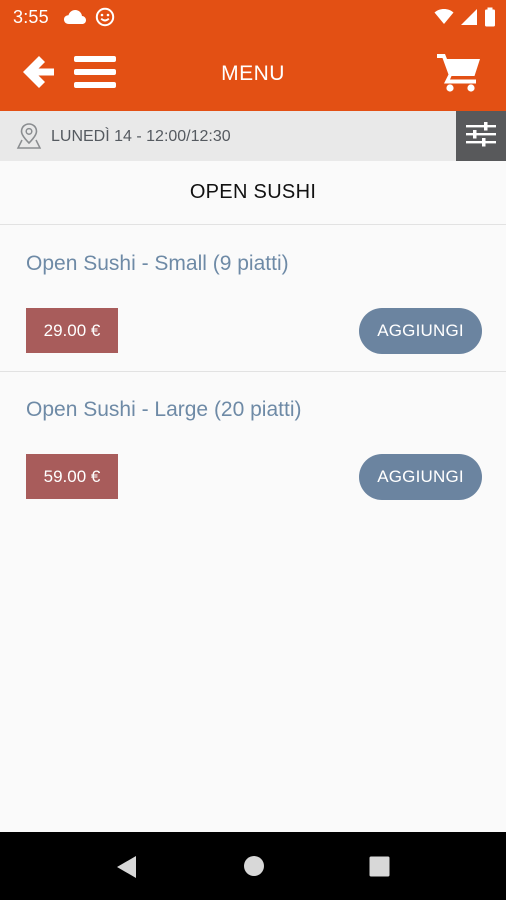  I want to click on system-navigation-bar, so click(253, 866).